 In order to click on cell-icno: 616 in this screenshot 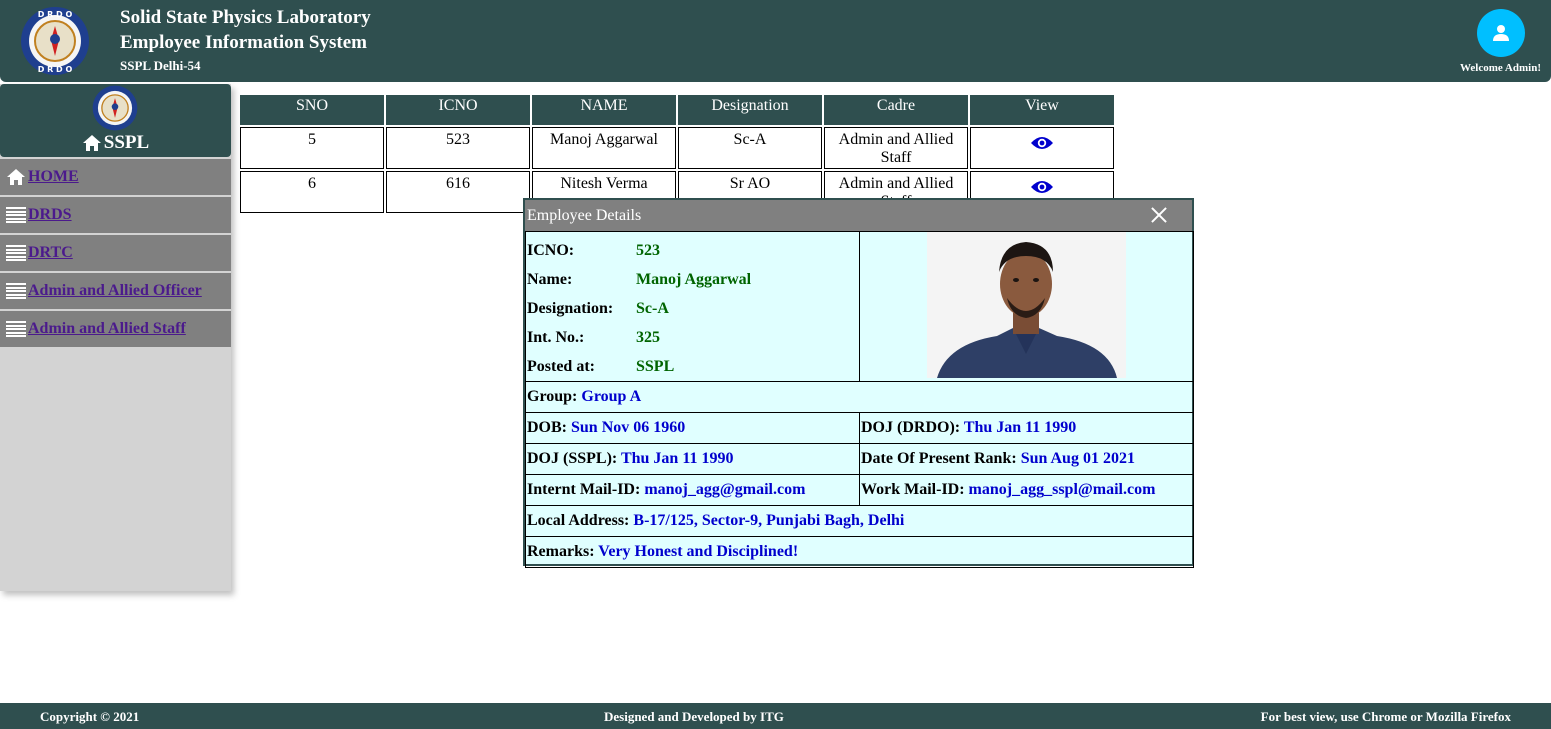, I will do `click(458, 192)`.